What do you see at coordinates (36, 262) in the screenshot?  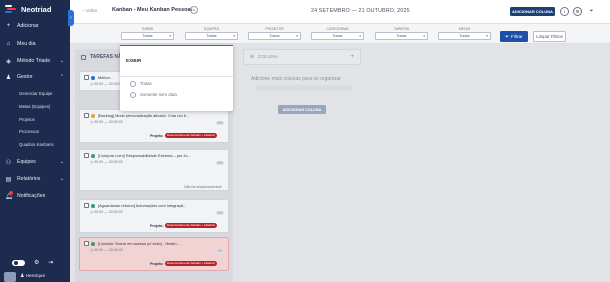 I see `gear-icon: ⚙` at bounding box center [36, 262].